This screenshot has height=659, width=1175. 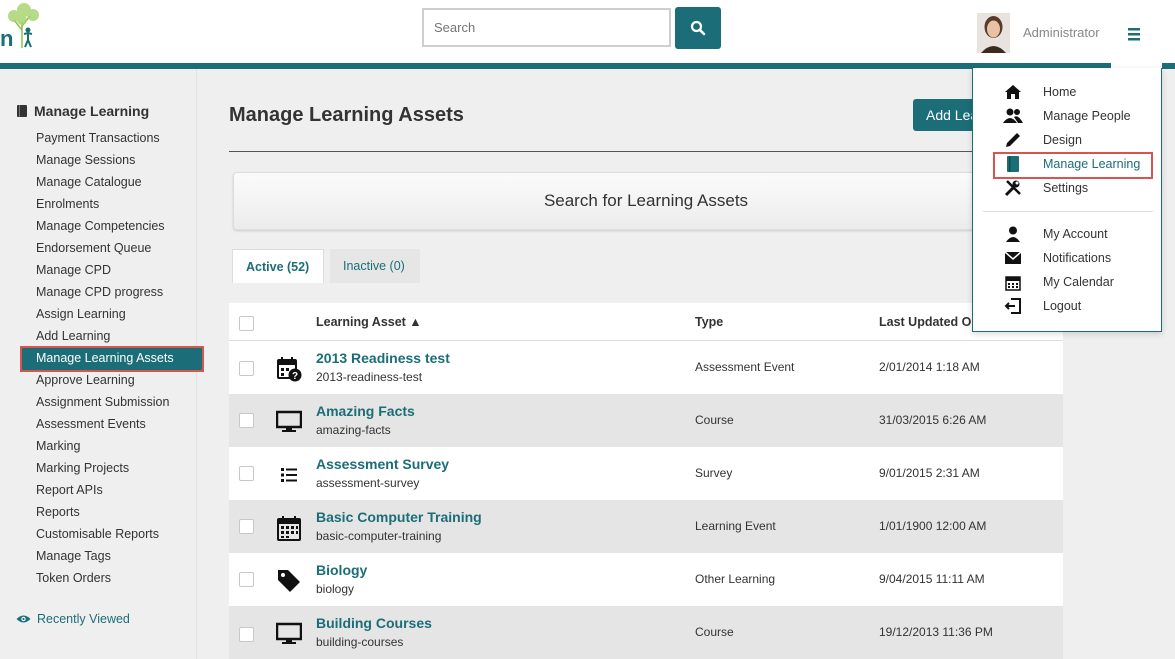 I want to click on home-icon, so click(x=1013, y=92).